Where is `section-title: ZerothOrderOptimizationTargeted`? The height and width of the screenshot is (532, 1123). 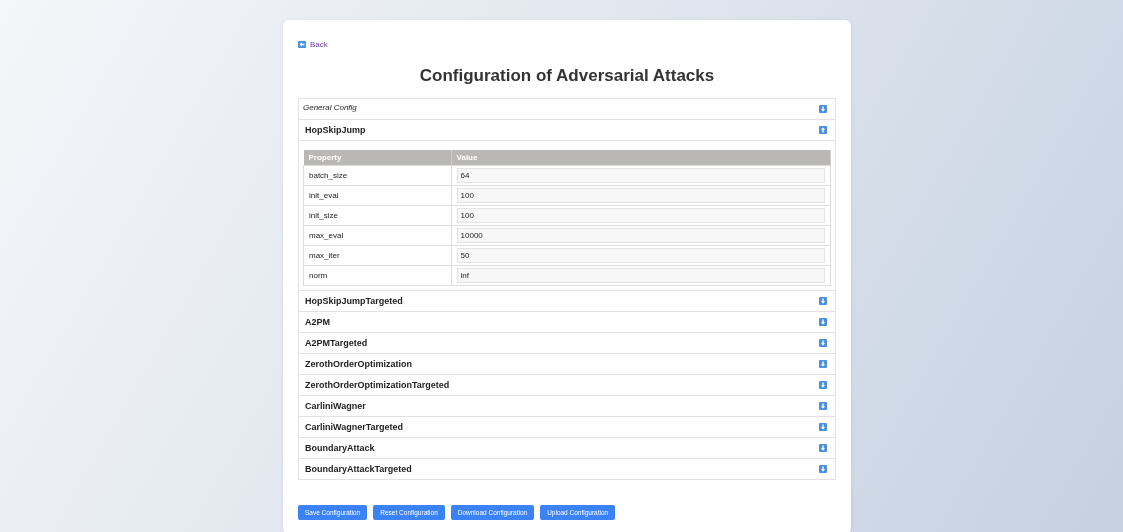
section-title: ZerothOrderOptimizationTargeted is located at coordinates (377, 385).